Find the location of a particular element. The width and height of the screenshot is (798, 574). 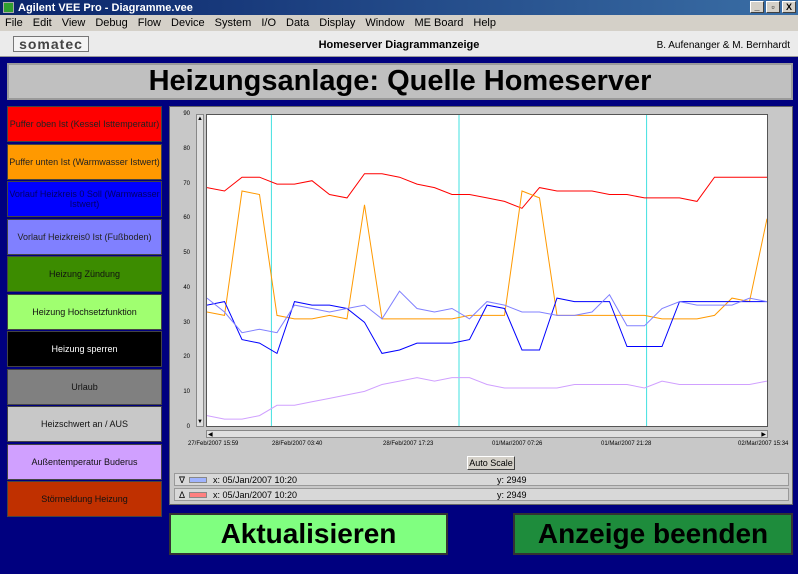

legend-button: Heizung Hochsetzfunktion is located at coordinates (84, 311).